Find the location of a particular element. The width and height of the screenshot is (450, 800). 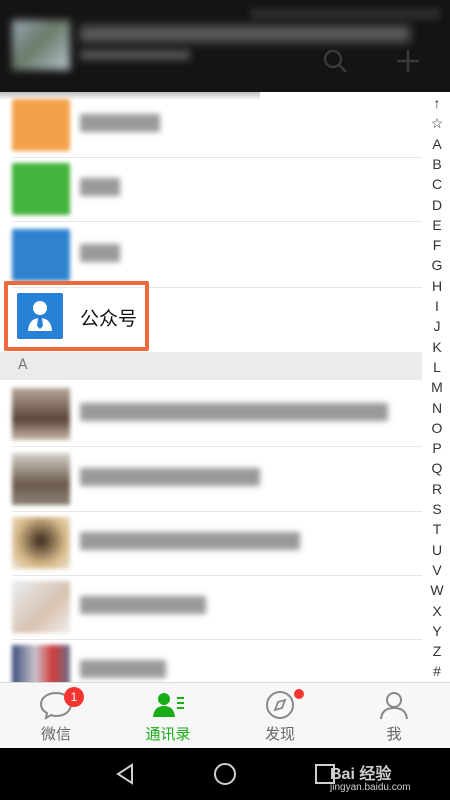

system-nav-bar: Bai 经验 jingyan.baidu.com is located at coordinates (225, 774).